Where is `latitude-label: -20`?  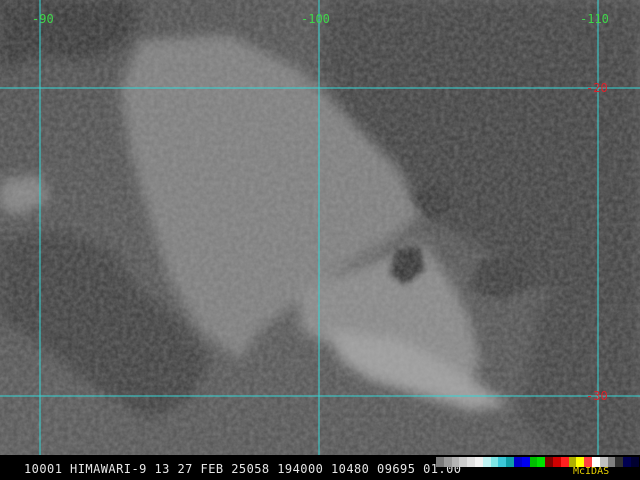 latitude-label: -20 is located at coordinates (597, 88).